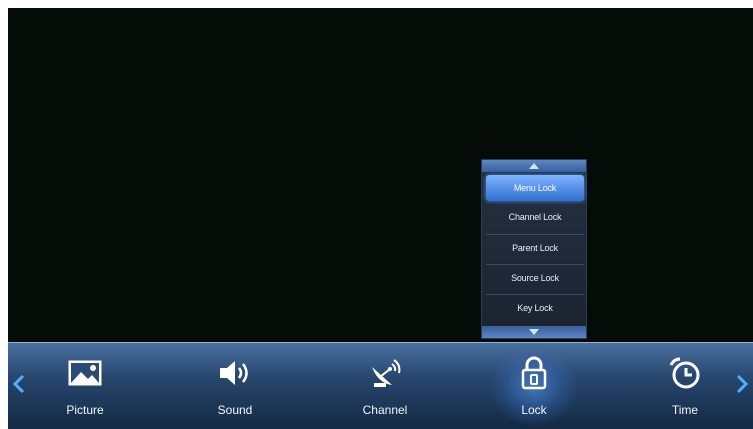 Image resolution: width=753 pixels, height=429 pixels. I want to click on nav-left-arrow-icon, so click(19, 384).